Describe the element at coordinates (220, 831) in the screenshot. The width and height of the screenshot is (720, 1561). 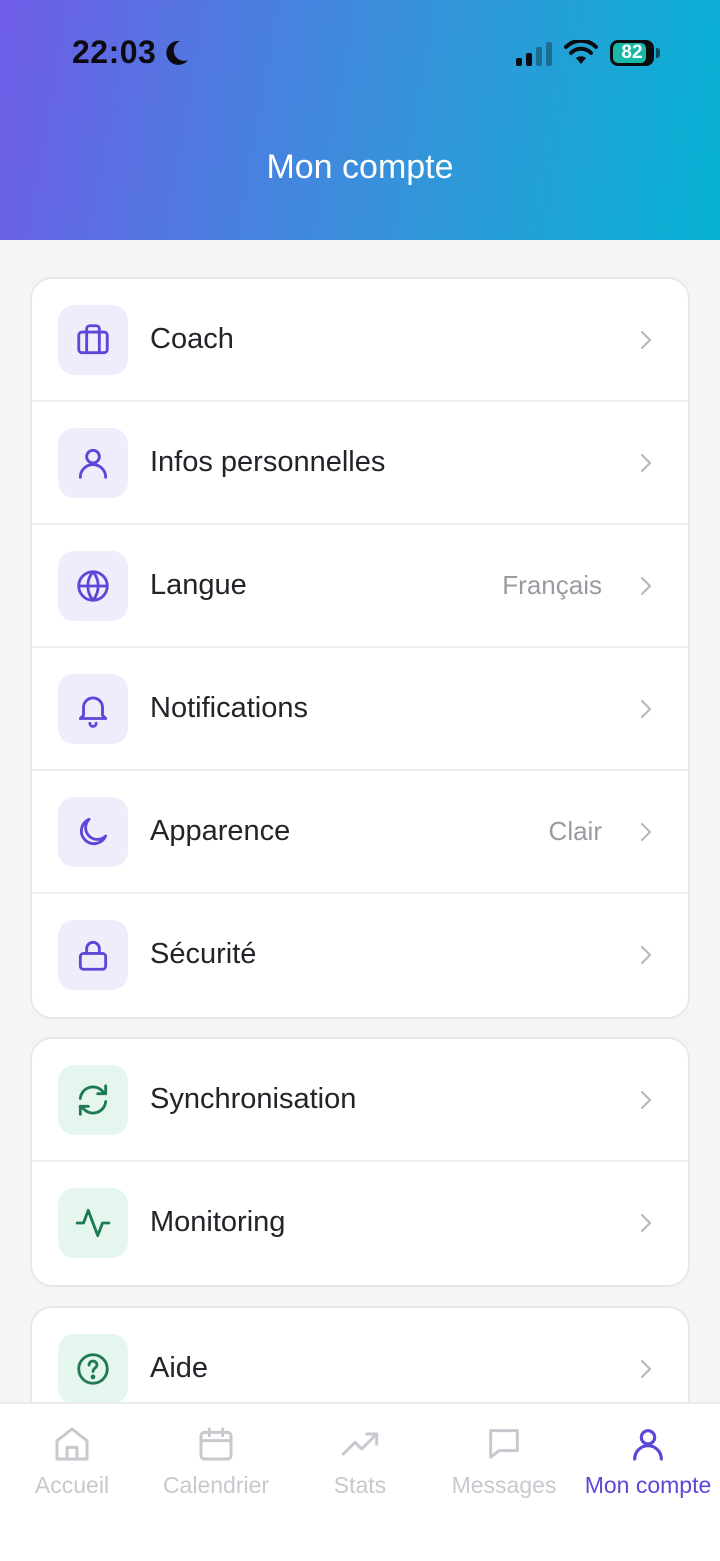
I see `settings-row-label: Apparence` at that location.